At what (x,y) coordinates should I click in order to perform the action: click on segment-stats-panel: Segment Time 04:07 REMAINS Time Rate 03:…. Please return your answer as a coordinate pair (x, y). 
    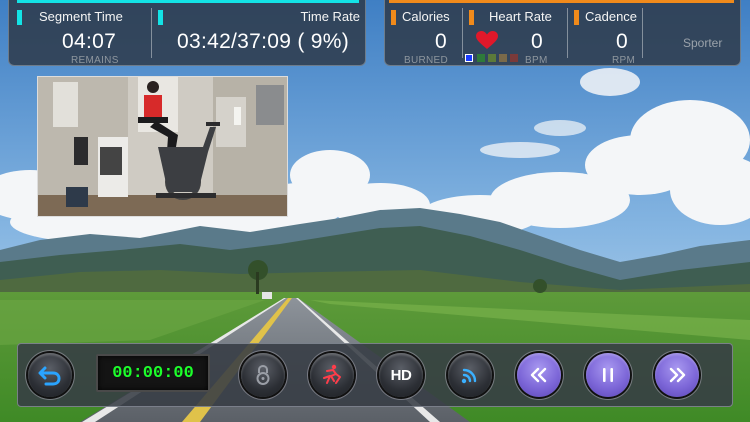
    Looking at the image, I should click on (187, 33).